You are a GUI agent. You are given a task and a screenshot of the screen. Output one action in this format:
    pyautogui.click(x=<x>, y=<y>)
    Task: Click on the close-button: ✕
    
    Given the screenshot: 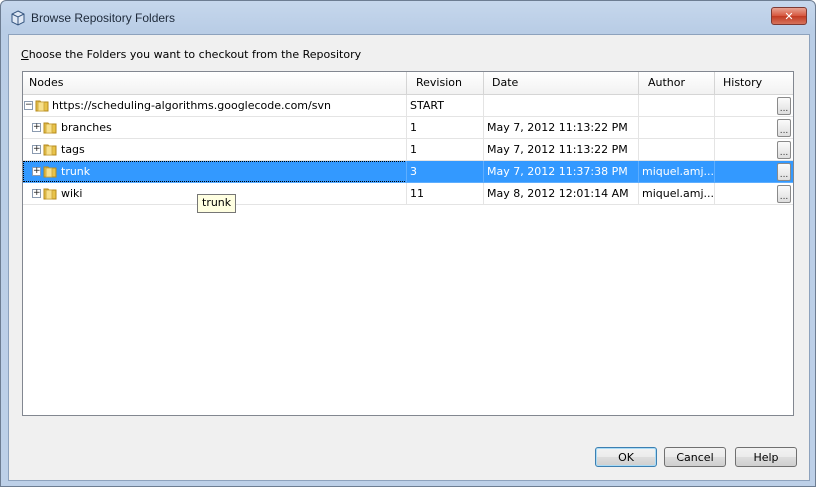 What is the action you would take?
    pyautogui.click(x=789, y=16)
    